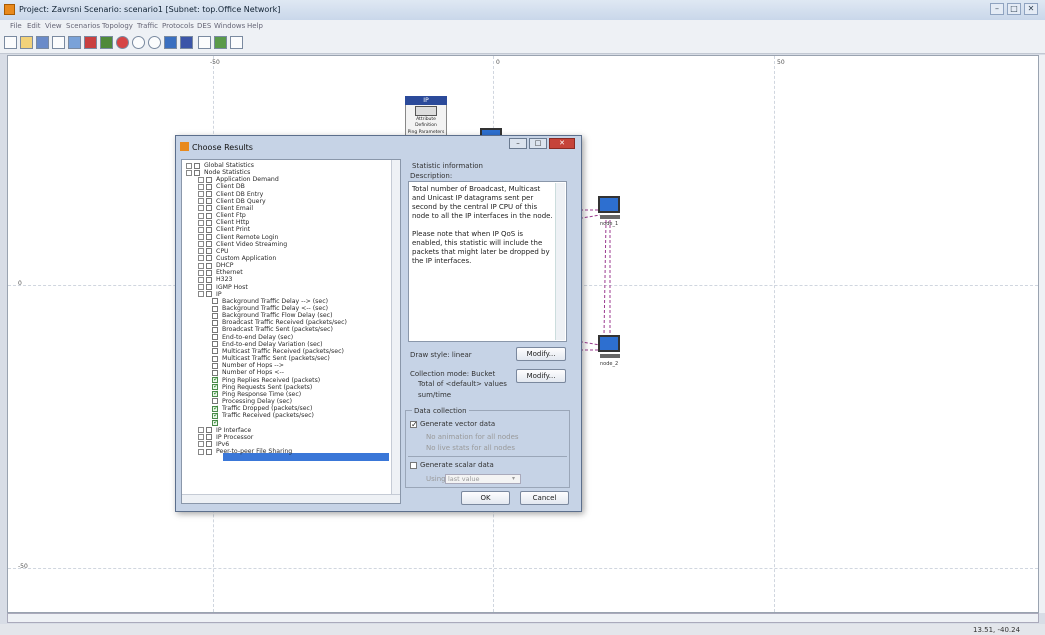 This screenshot has height=635, width=1045. What do you see at coordinates (562, 143) in the screenshot?
I see `dialog-close-icon: ✕` at bounding box center [562, 143].